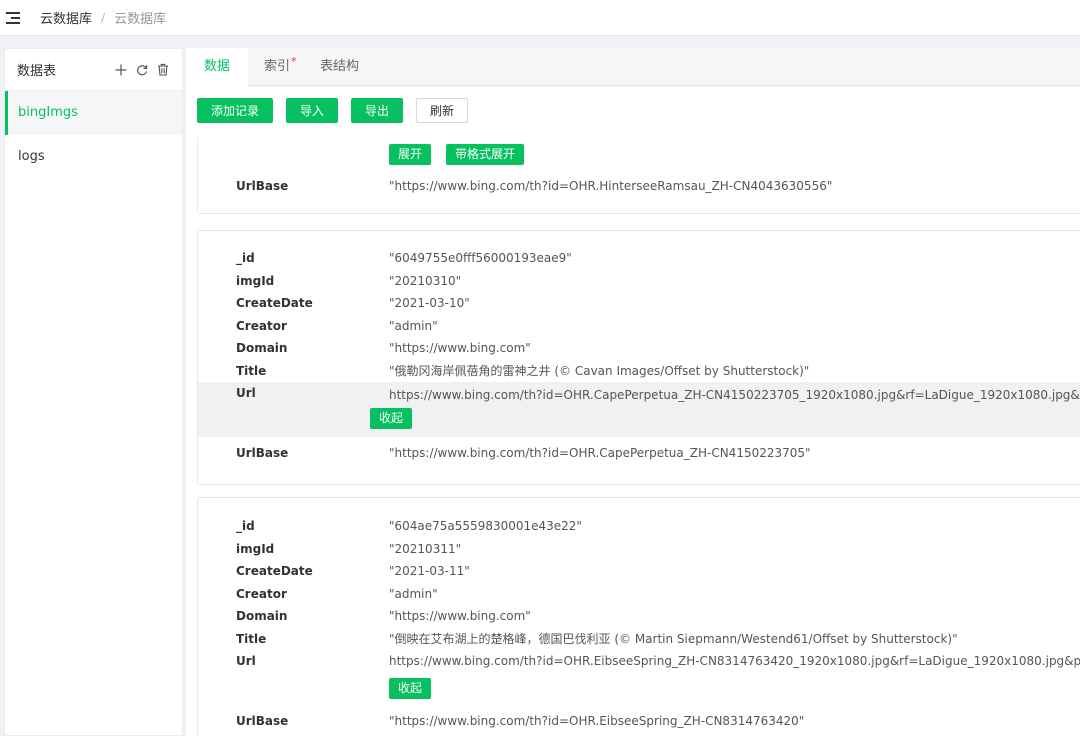 This screenshot has height=736, width=1080. What do you see at coordinates (425, 281) in the screenshot?
I see `field-value: "20210310"` at bounding box center [425, 281].